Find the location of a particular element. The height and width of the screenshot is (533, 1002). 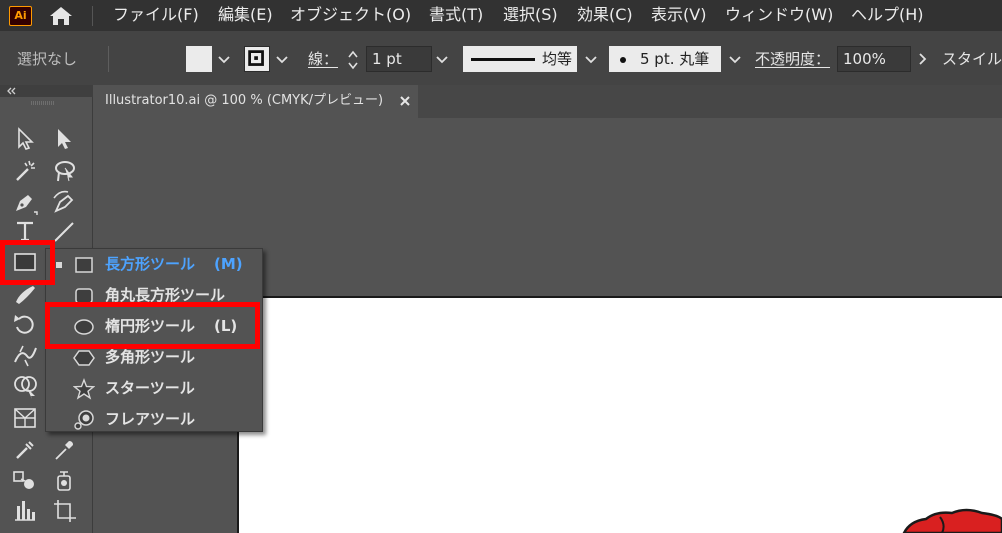

fill-dropdown is located at coordinates (224, 59).